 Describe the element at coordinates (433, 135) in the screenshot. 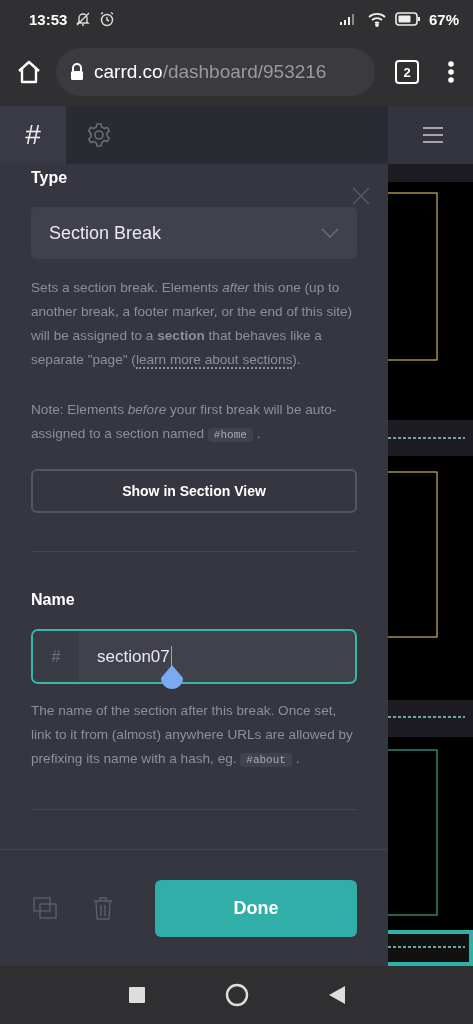

I see `menu-icon` at that location.